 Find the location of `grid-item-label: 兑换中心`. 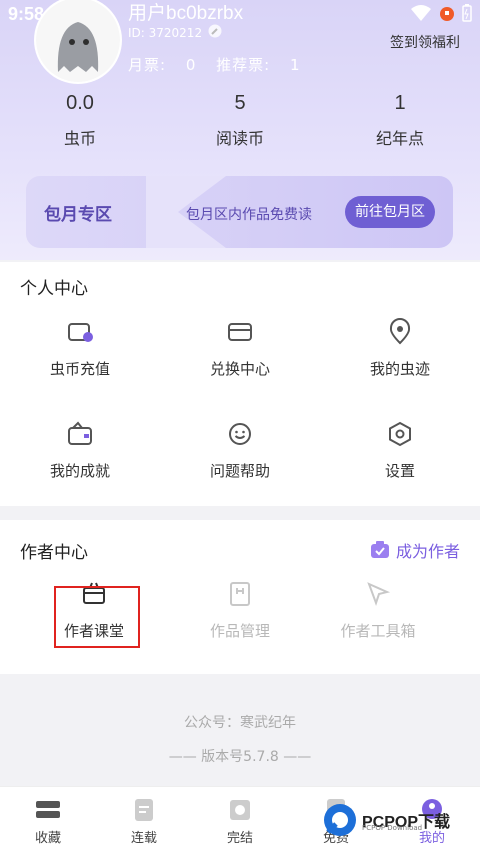

grid-item-label: 兑换中心 is located at coordinates (239, 369).